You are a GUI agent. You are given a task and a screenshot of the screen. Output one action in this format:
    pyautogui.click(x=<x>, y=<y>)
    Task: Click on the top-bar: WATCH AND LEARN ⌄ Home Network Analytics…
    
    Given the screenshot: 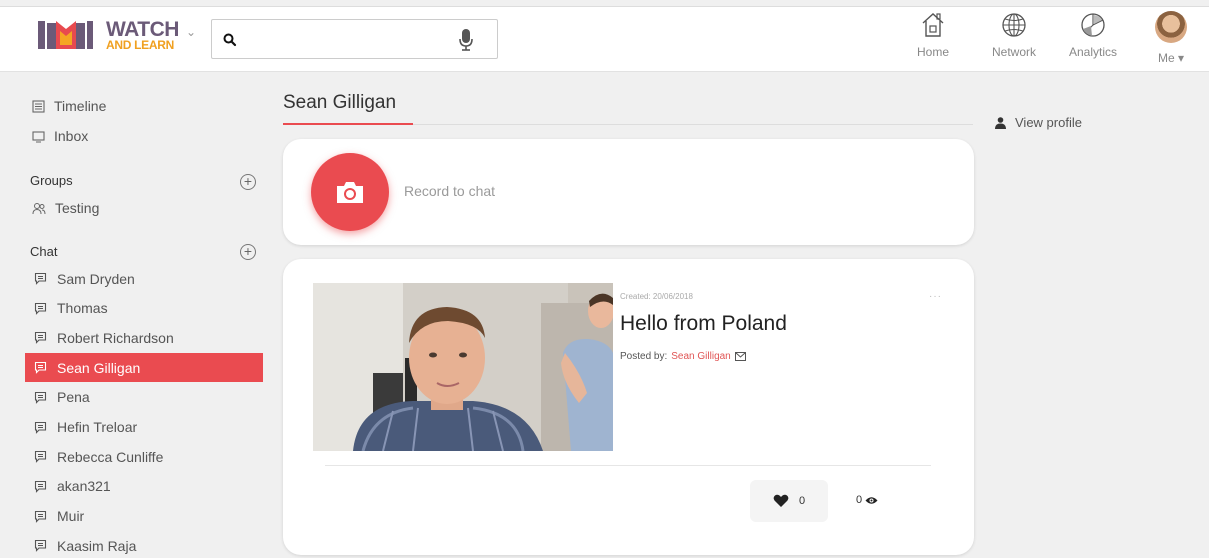 What is the action you would take?
    pyautogui.click(x=604, y=39)
    